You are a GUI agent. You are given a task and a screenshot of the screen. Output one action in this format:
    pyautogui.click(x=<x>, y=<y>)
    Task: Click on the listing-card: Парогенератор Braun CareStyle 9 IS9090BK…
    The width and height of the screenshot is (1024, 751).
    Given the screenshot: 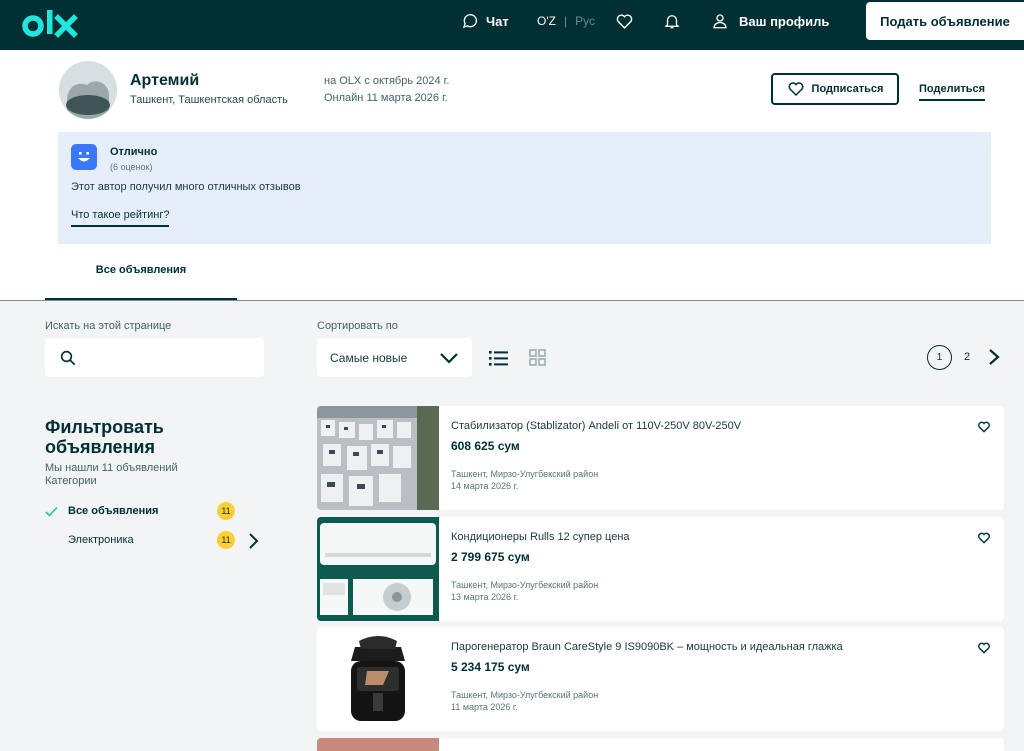 What is the action you would take?
    pyautogui.click(x=660, y=679)
    